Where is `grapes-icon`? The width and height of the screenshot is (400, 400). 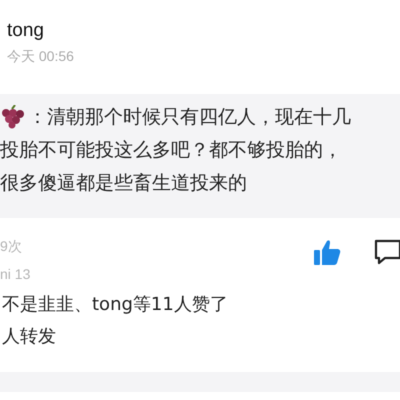 grapes-icon is located at coordinates (13, 116).